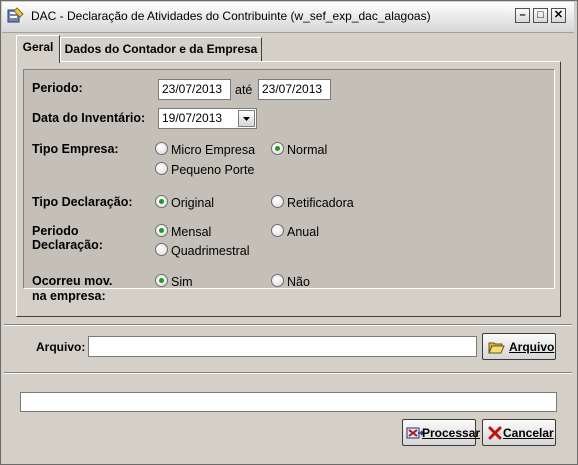 The width and height of the screenshot is (578, 465). I want to click on app-icon, so click(15, 15).